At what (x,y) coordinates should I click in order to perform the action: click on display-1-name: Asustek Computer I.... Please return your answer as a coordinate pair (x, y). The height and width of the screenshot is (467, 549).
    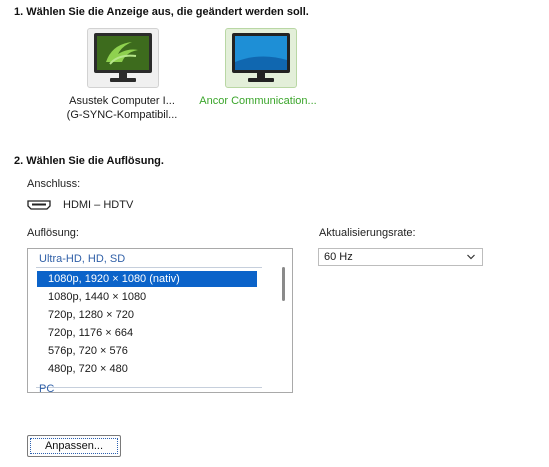
    Looking at the image, I should click on (122, 101).